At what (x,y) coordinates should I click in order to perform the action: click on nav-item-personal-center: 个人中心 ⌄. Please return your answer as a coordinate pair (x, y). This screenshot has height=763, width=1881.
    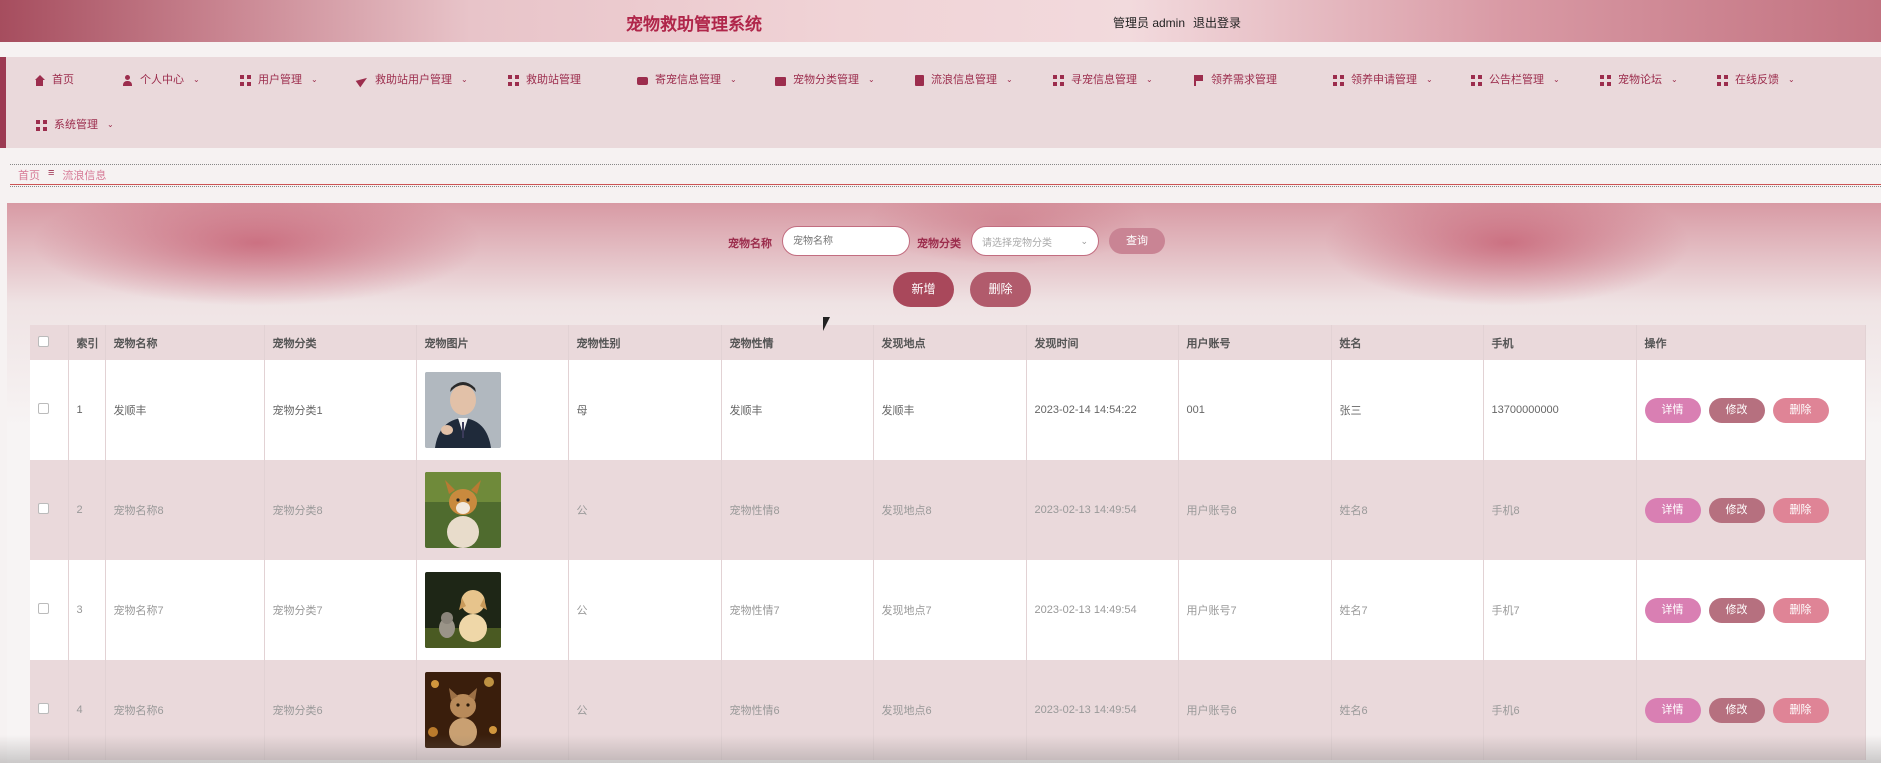
    Looking at the image, I should click on (161, 80).